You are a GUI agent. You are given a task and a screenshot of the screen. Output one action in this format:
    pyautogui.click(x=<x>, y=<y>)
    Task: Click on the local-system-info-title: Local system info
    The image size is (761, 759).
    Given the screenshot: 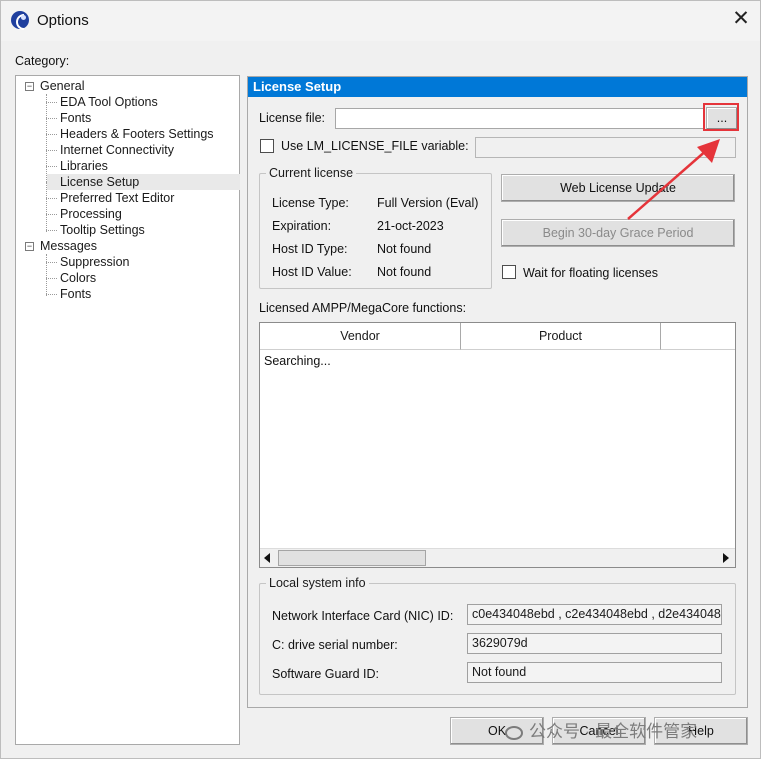 What is the action you would take?
    pyautogui.click(x=317, y=583)
    